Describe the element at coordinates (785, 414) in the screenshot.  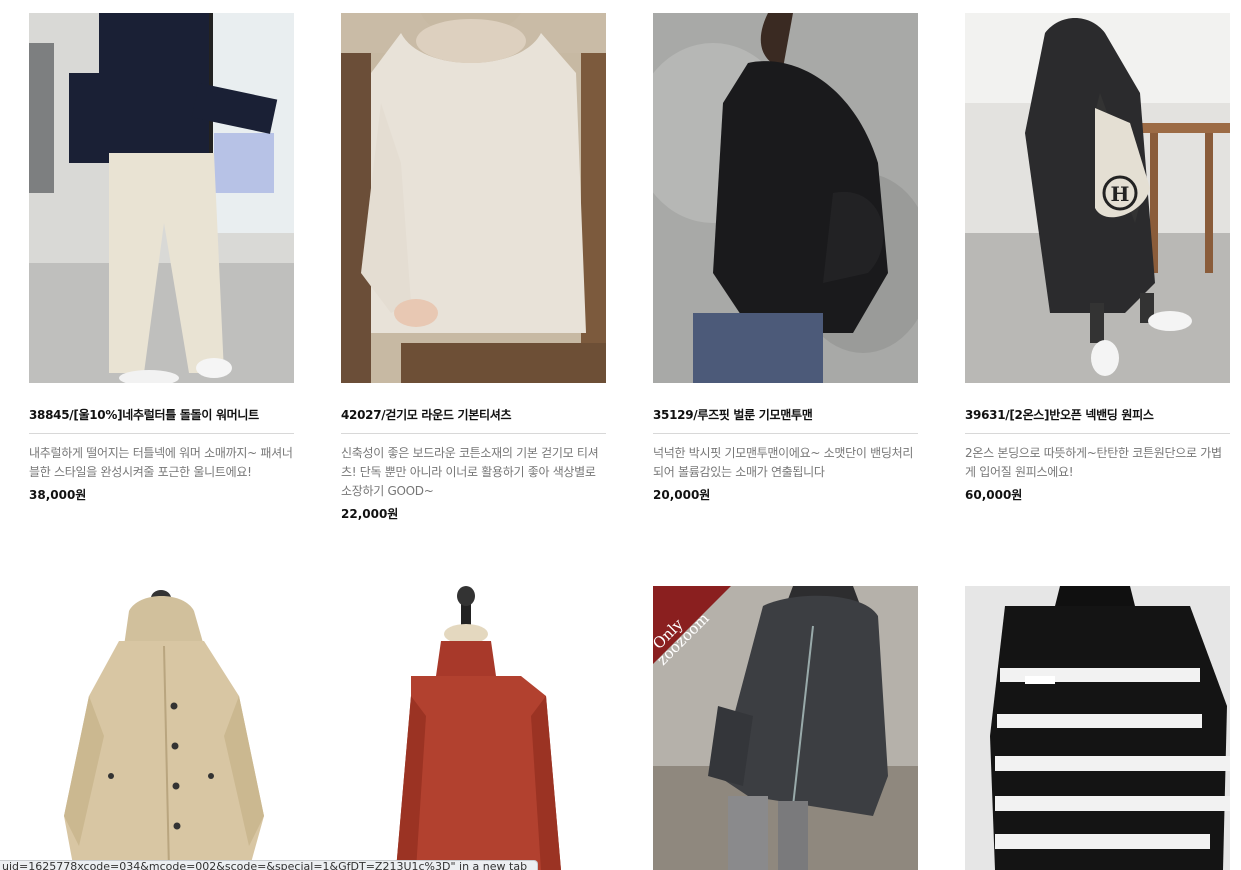
I see `product-name: 35129/루즈핏 벌룬 기모맨투맨` at that location.